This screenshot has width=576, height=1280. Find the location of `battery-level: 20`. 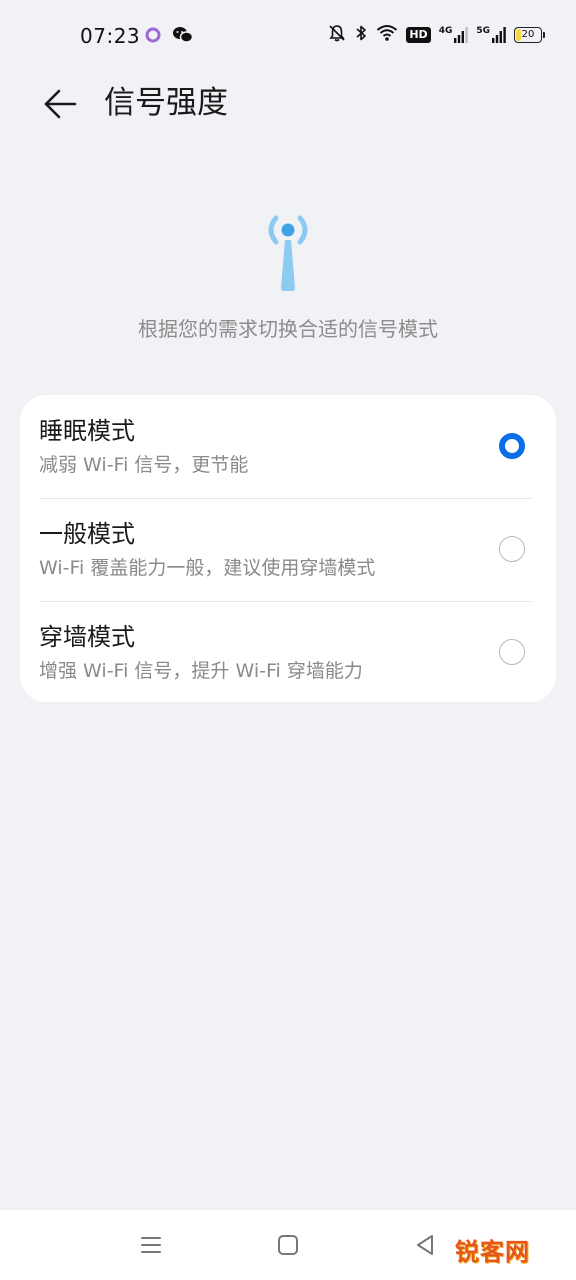

battery-level: 20 is located at coordinates (528, 34).